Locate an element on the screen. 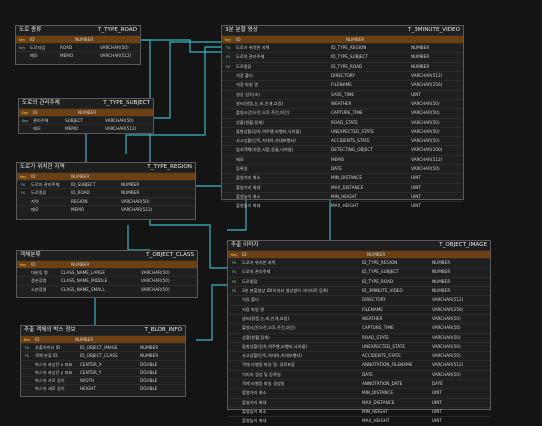 The height and width of the screenshot is (426, 542). row-type: VARCHAR(256) is located at coordinates (448, 309).